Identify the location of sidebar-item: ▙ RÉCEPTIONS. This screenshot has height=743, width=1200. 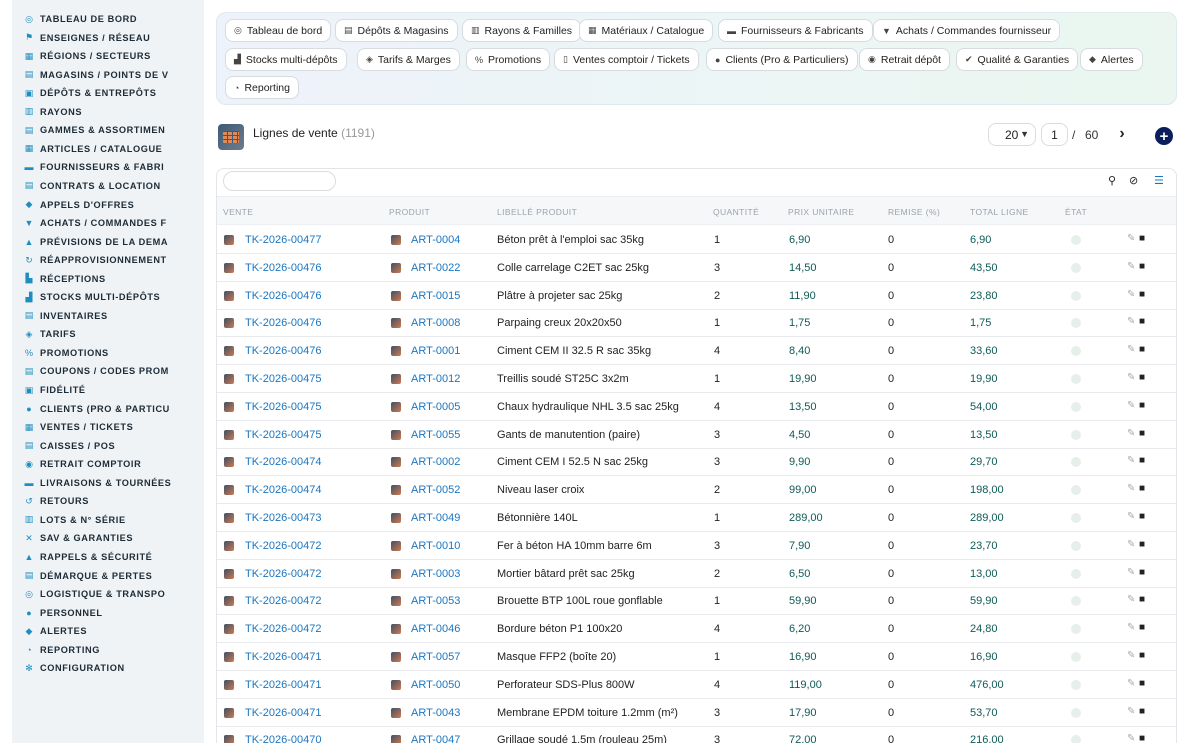
(111, 279).